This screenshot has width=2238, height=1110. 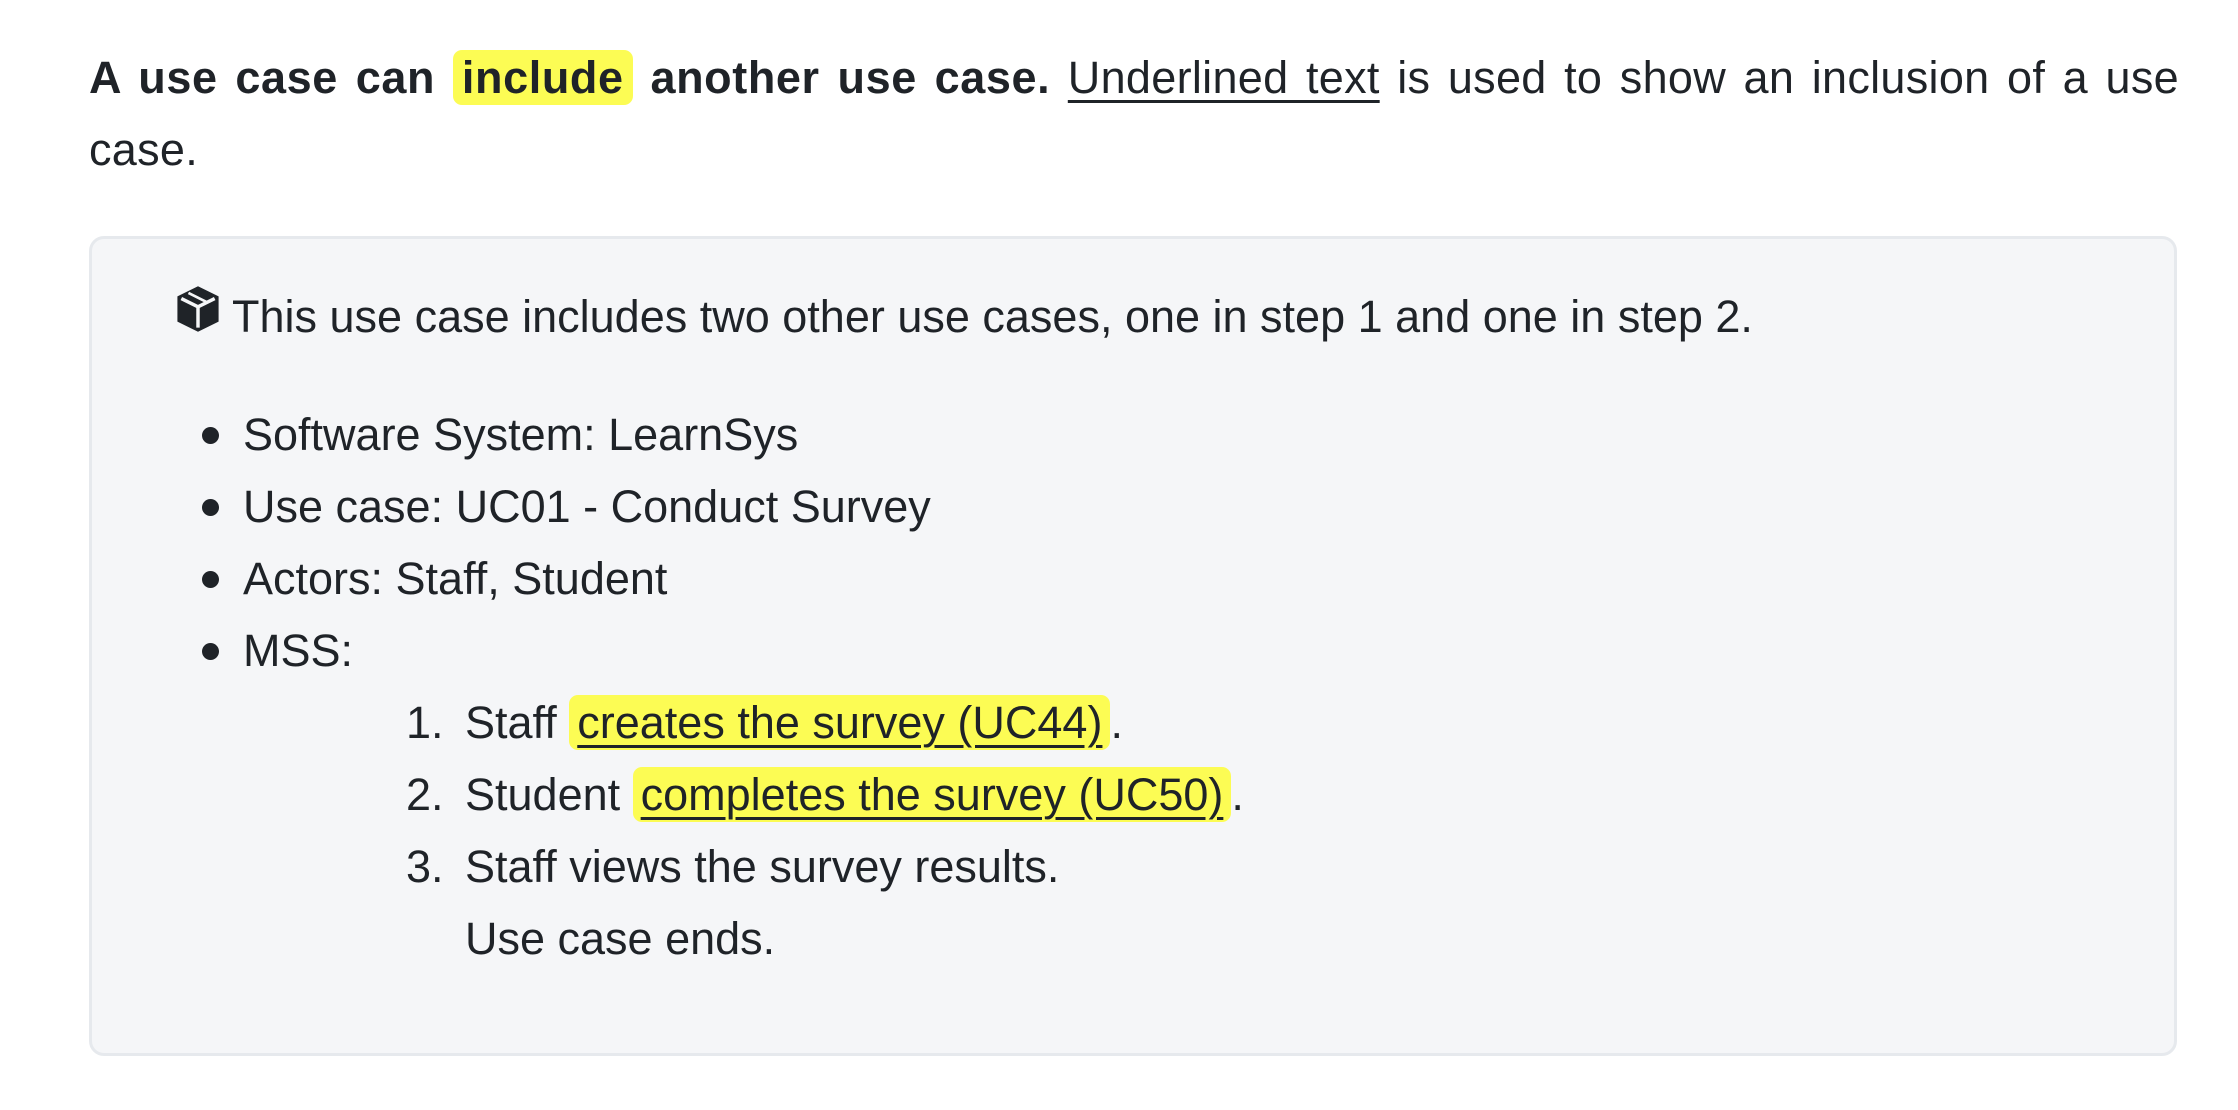 What do you see at coordinates (762, 866) in the screenshot?
I see `step-text: Staff views the survey results.` at bounding box center [762, 866].